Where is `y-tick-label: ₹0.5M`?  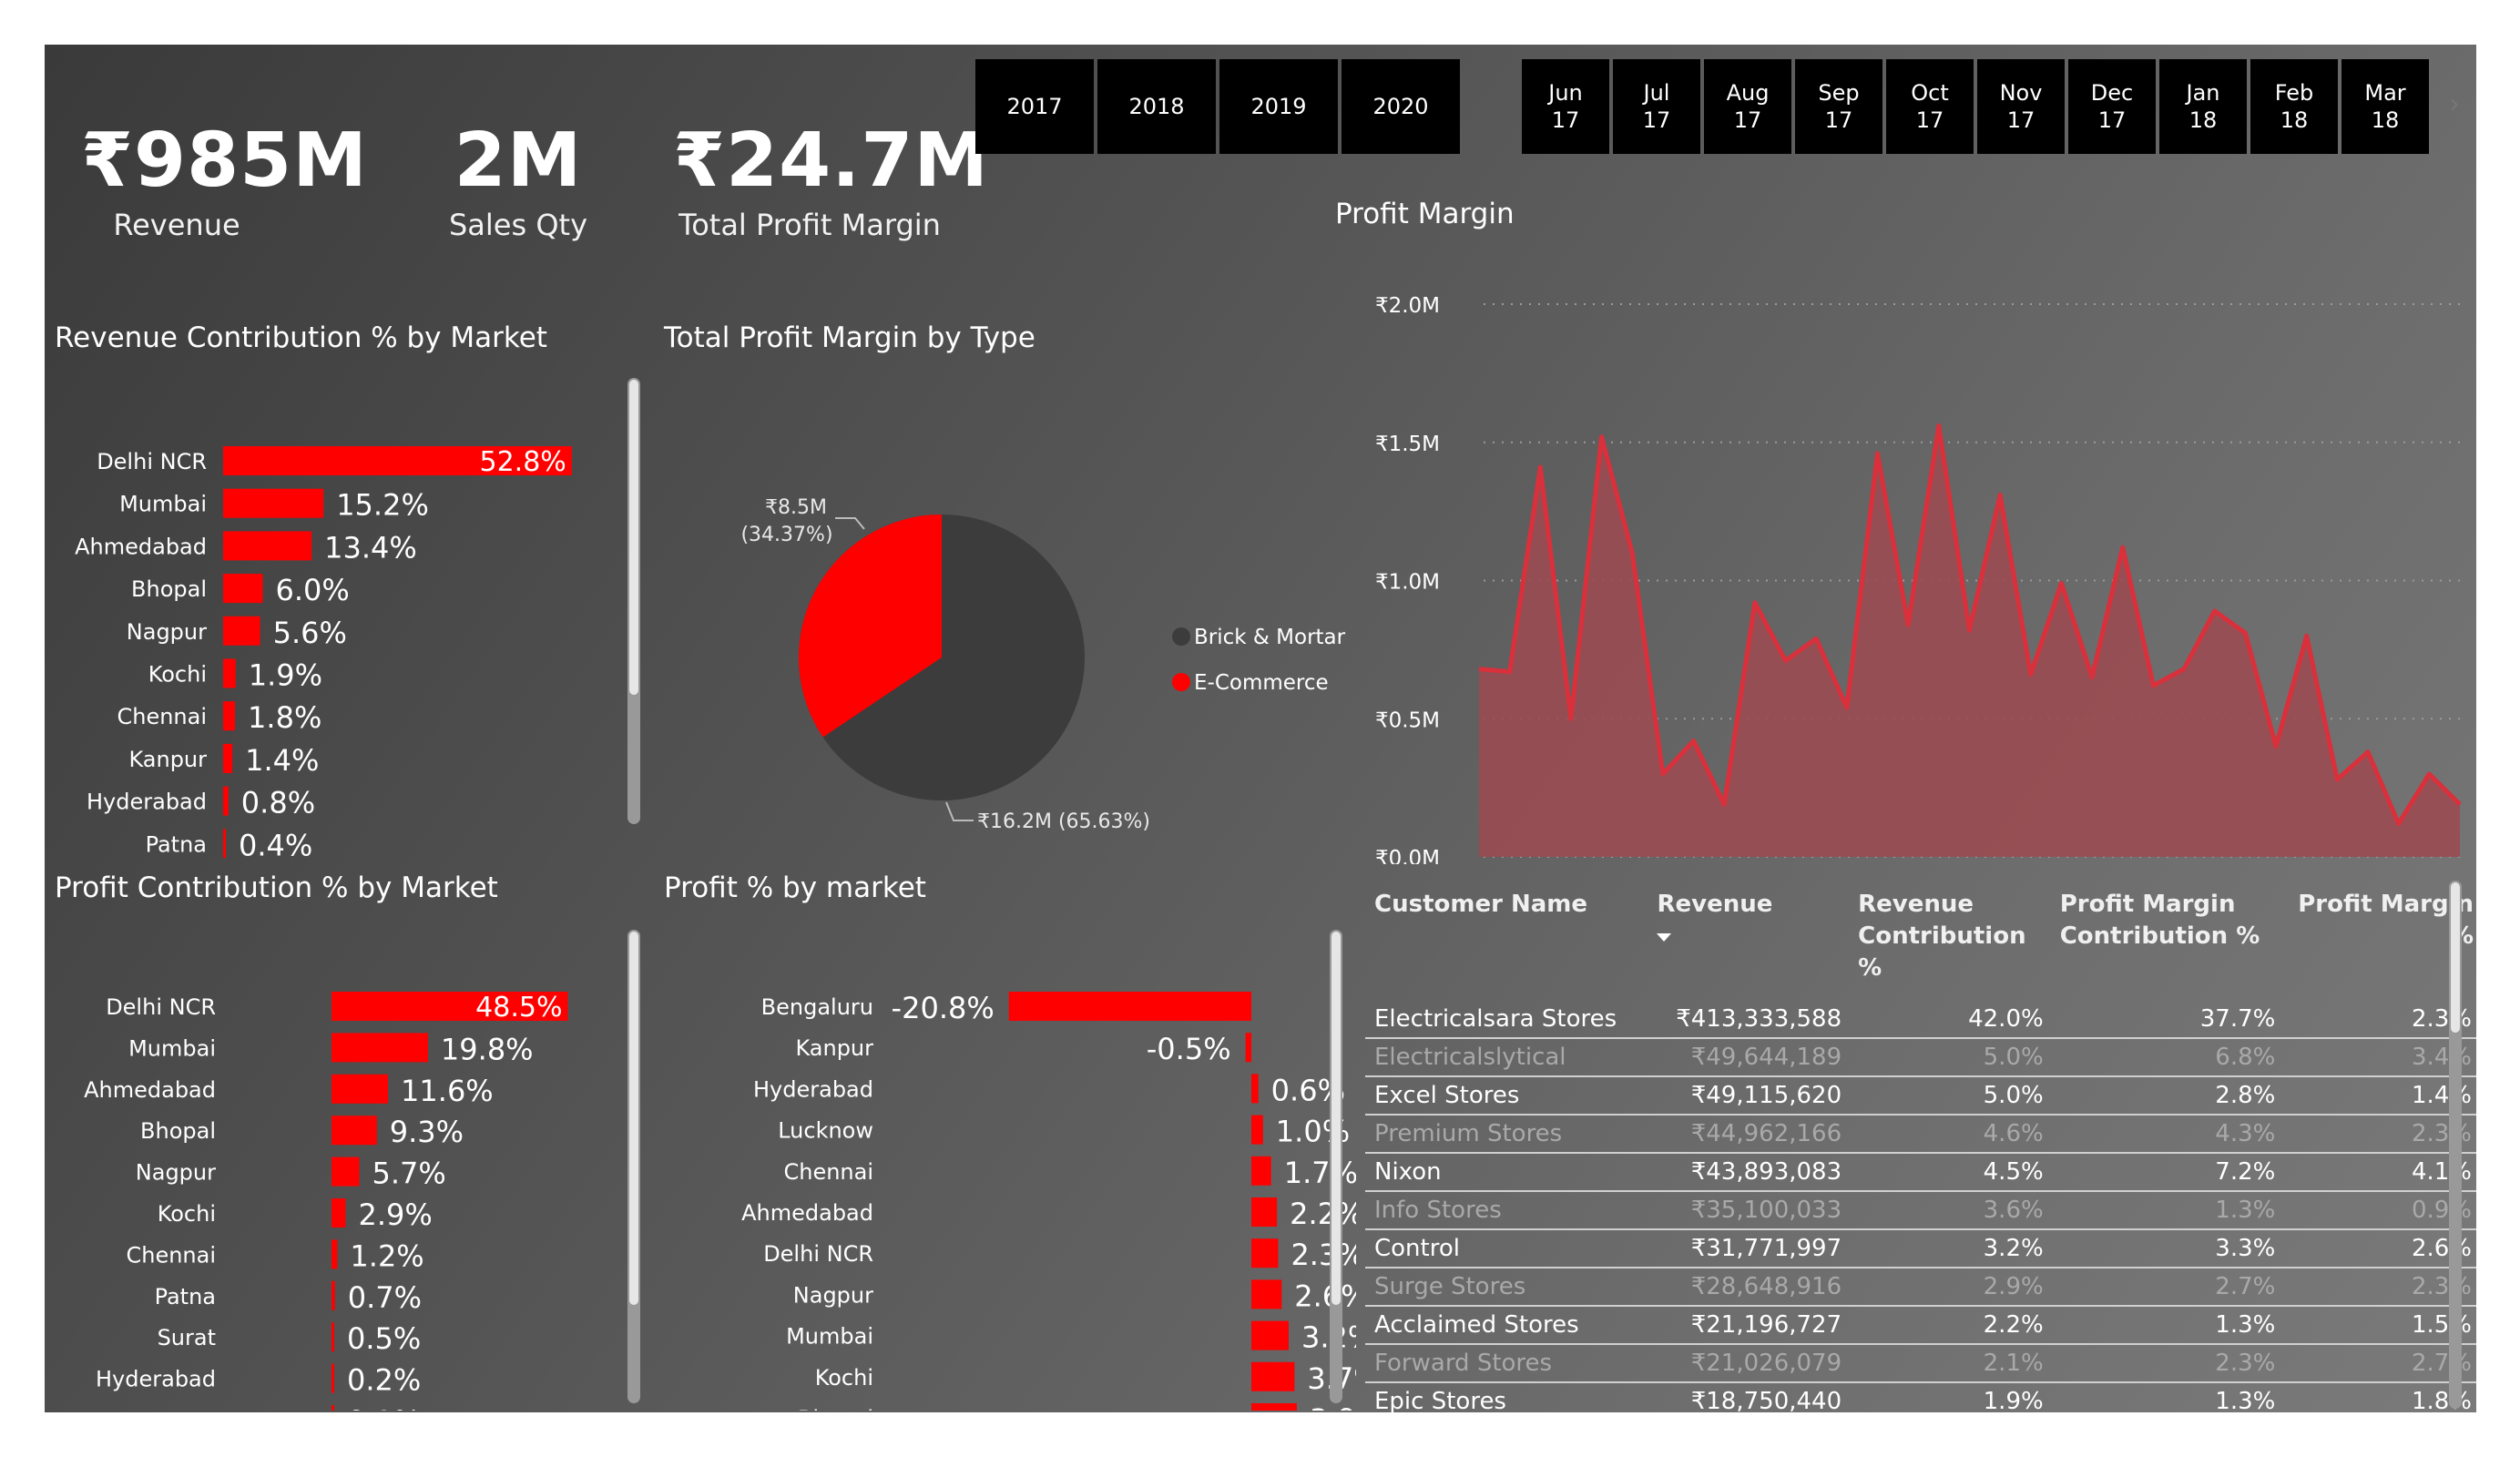
y-tick-label: ₹0.5M is located at coordinates (1407, 720).